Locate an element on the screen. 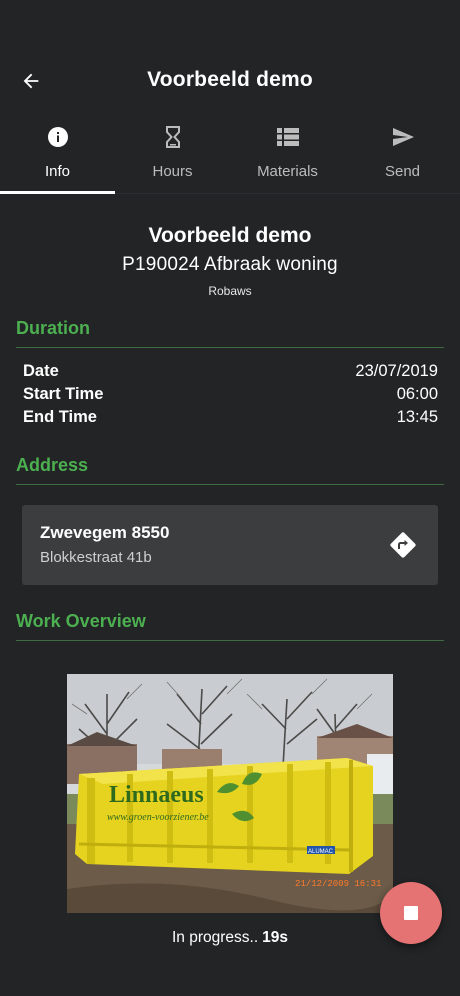 The image size is (460, 996). end-time-label: End Time is located at coordinates (60, 417).